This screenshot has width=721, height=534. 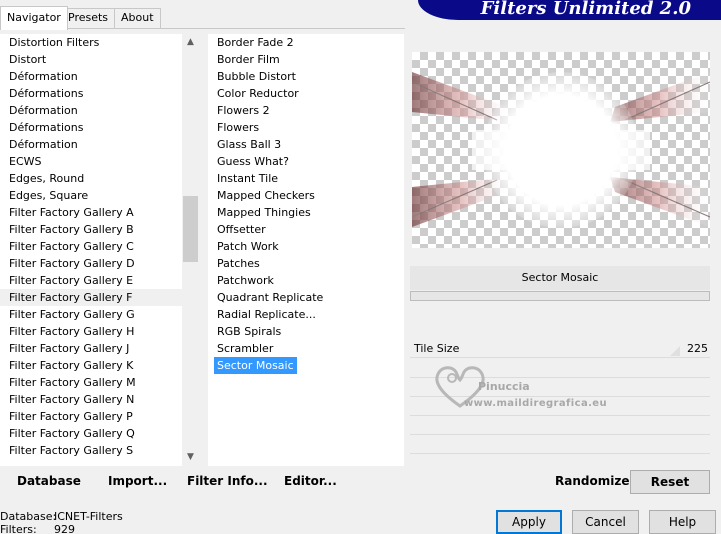 What do you see at coordinates (306, 144) in the screenshot?
I see `filter-item: Glass Ball 3` at bounding box center [306, 144].